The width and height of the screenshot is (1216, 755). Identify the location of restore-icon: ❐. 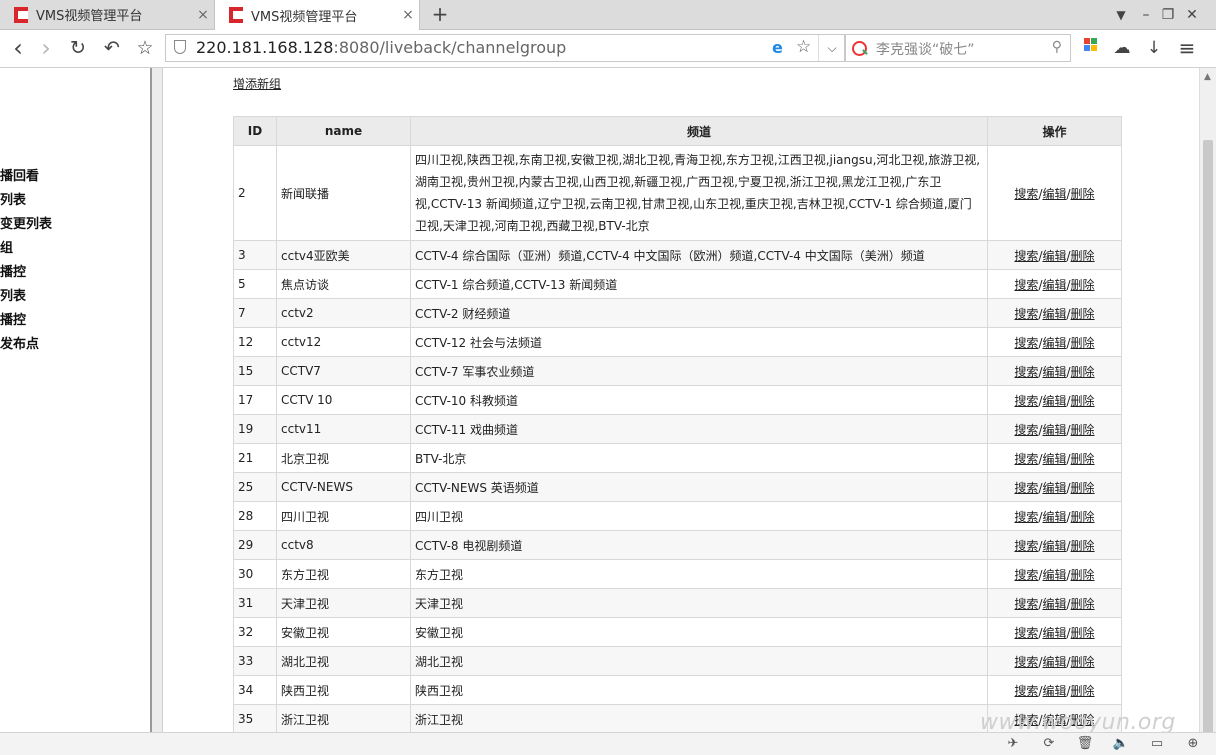
(1168, 15).